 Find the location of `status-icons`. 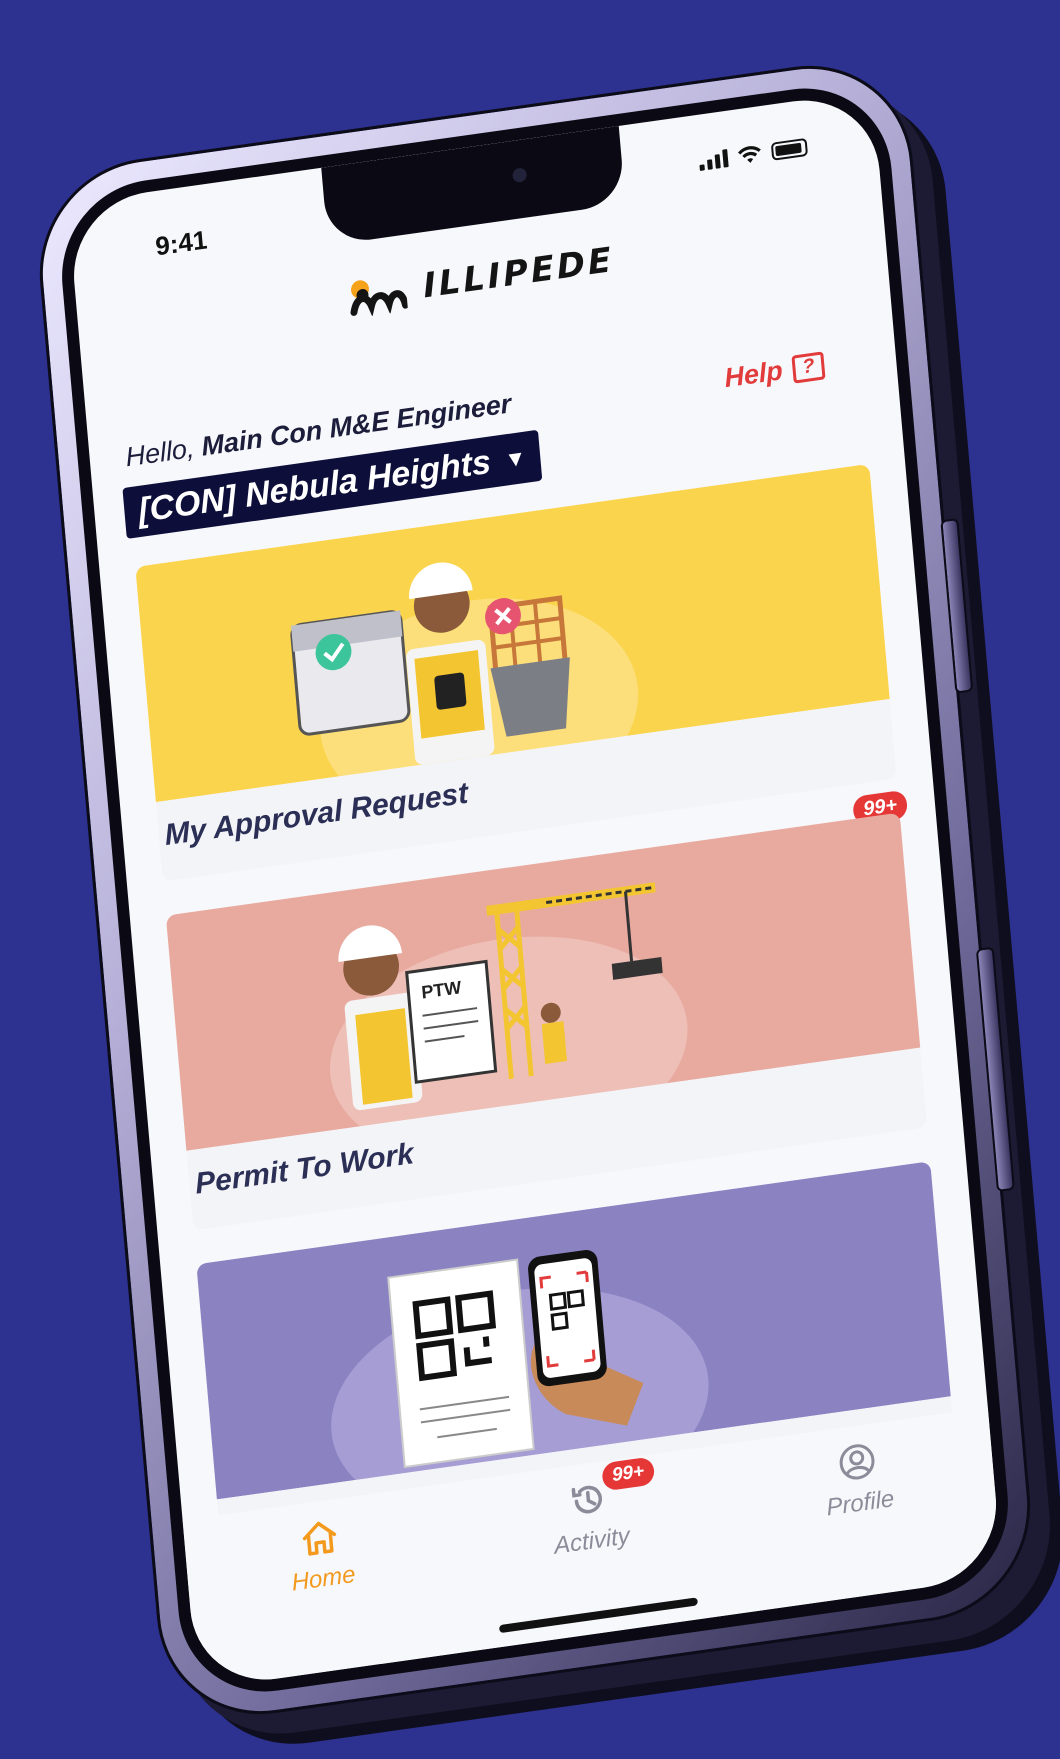

status-icons is located at coordinates (753, 154).